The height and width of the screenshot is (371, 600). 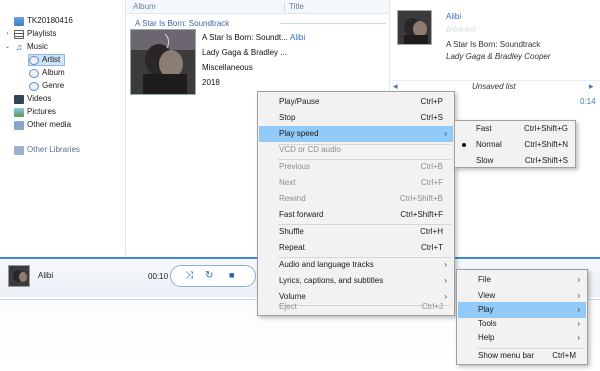 What do you see at coordinates (296, 7) in the screenshot?
I see `title-column-header: Title` at bounding box center [296, 7].